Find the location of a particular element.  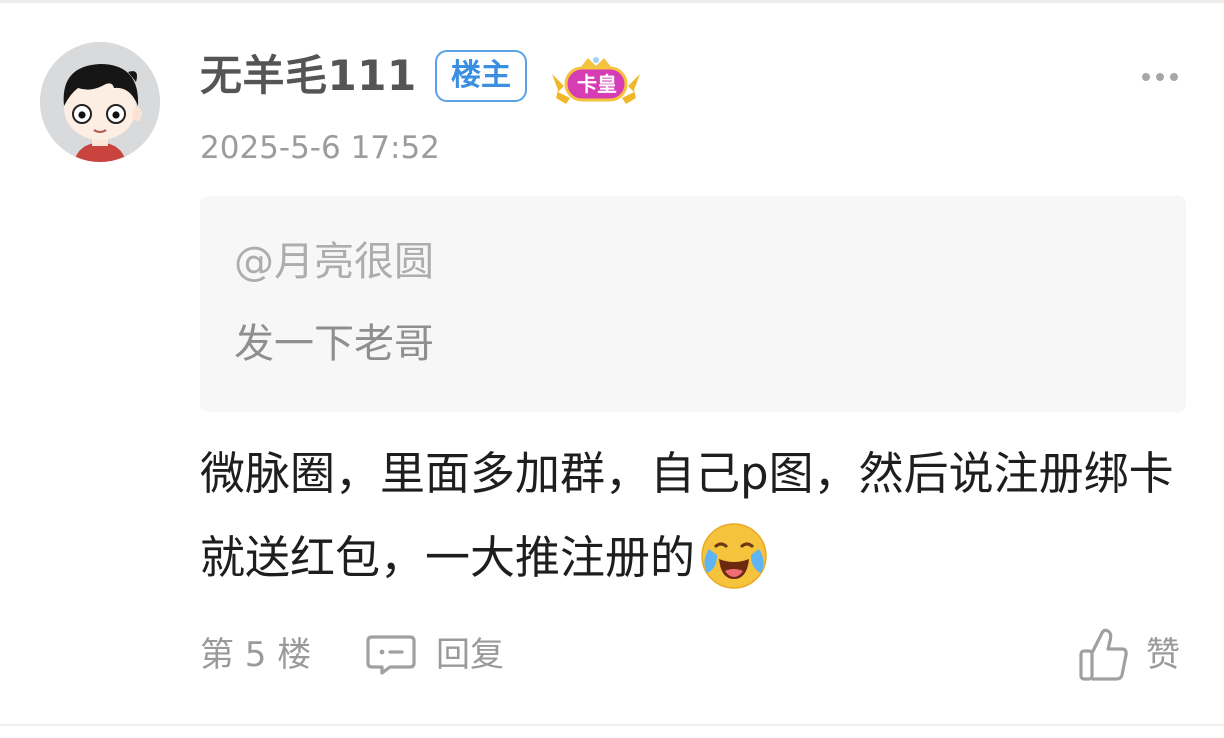

like-label: 赞 is located at coordinates (1163, 655).